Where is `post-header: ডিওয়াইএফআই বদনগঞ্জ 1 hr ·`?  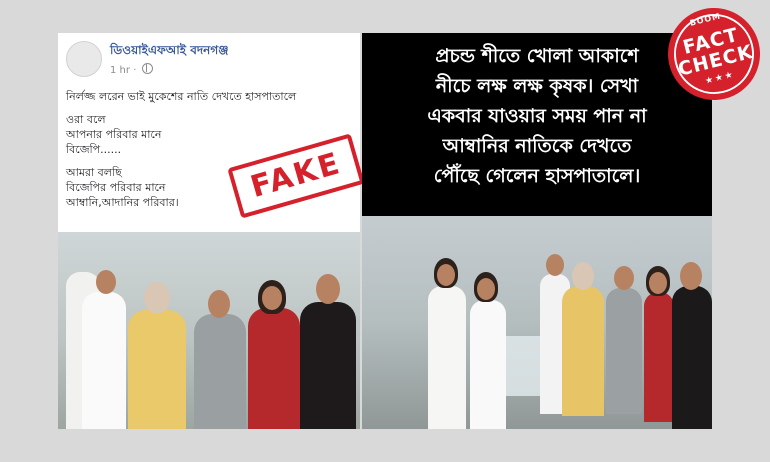
post-header: ডিওয়াইএফআই বদনগঞ্জ 1 hr · is located at coordinates (209, 57).